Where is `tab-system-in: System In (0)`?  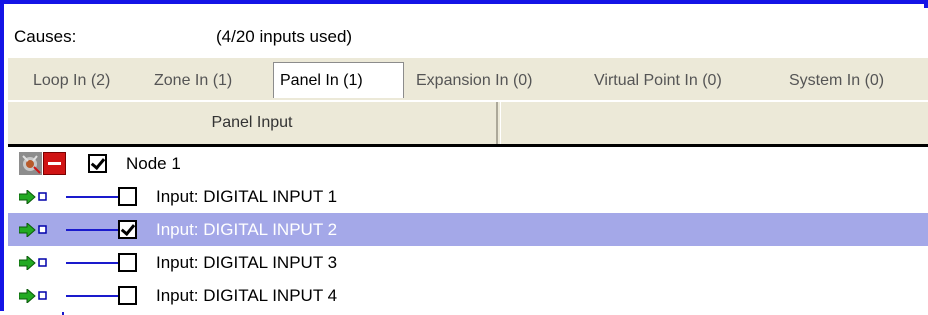 tab-system-in: System In (0) is located at coordinates (836, 81).